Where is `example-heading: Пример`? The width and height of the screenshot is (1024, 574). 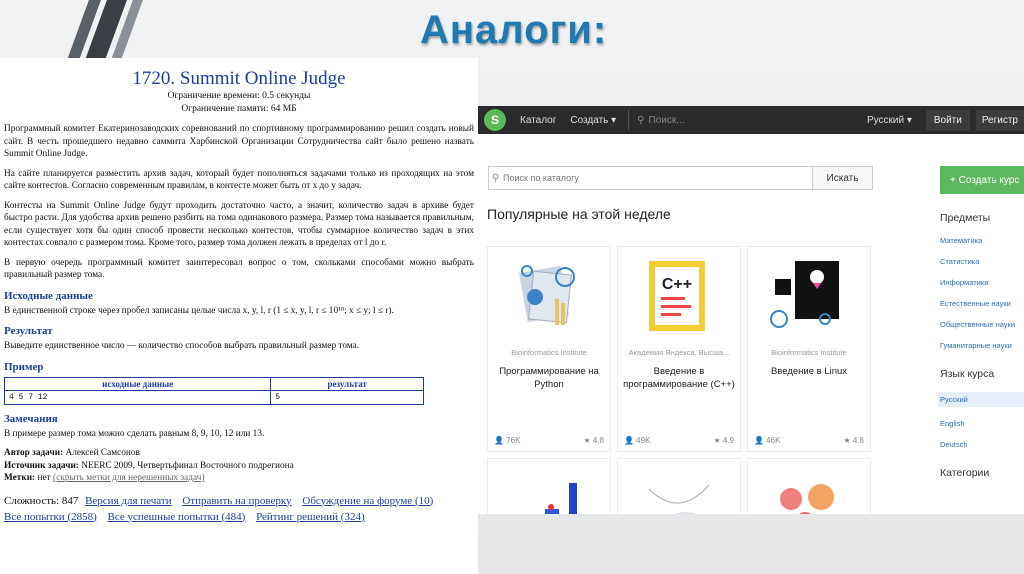 example-heading: Пример is located at coordinates (24, 366).